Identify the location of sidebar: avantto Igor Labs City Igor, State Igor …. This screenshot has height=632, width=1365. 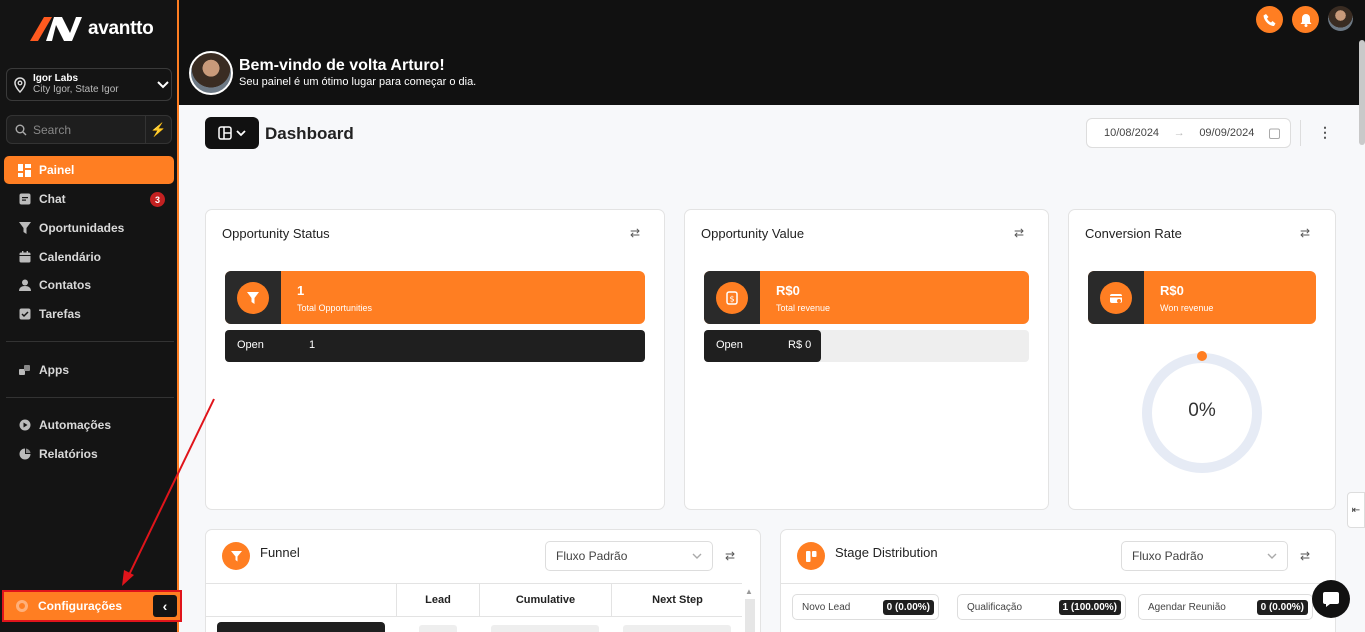
(91, 316).